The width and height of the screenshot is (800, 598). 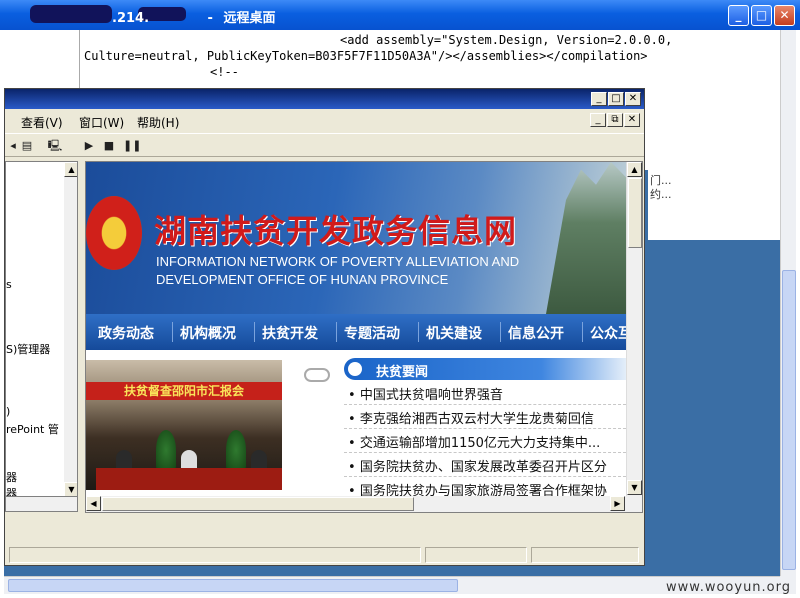 I want to click on child-minimize-button: _, so click(x=598, y=120).